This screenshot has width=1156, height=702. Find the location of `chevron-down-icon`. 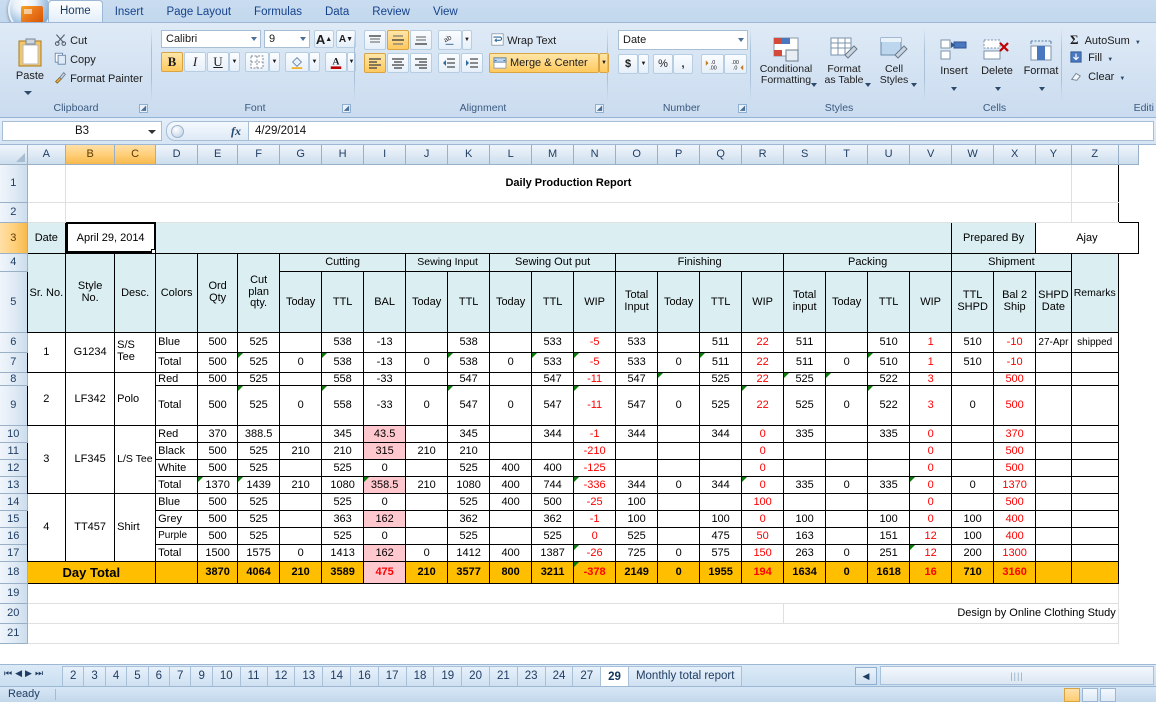

chevron-down-icon is located at coordinates (152, 132).